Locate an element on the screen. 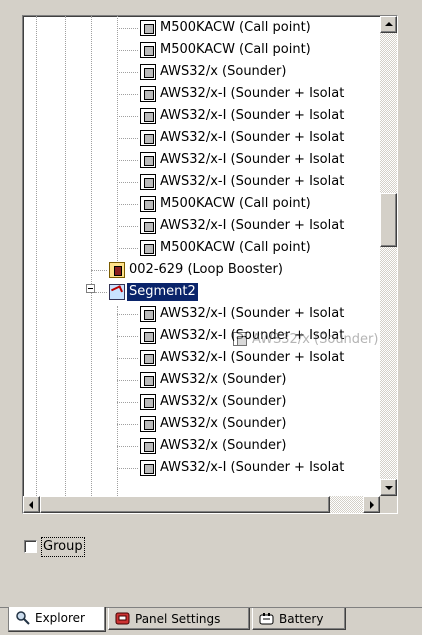  panel-icon is located at coordinates (123, 619).